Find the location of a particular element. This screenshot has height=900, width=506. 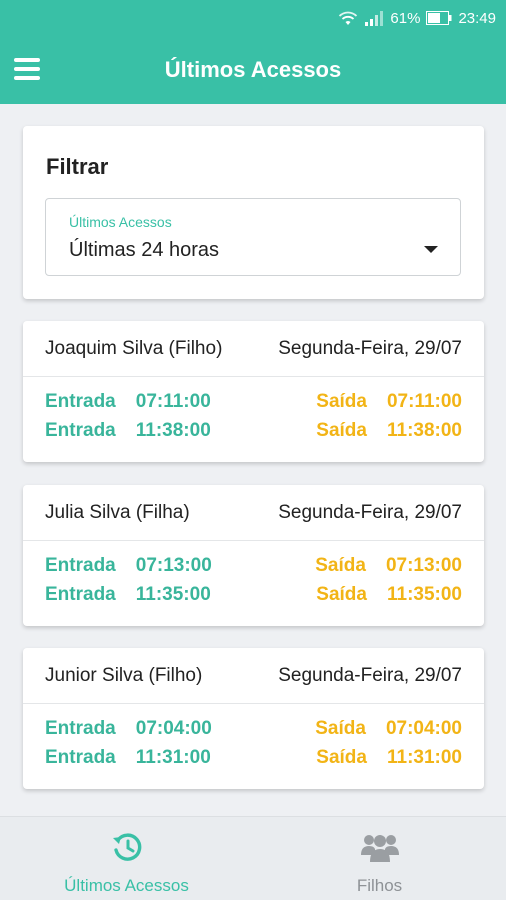

entry-time: 11:35:00 is located at coordinates (173, 594).